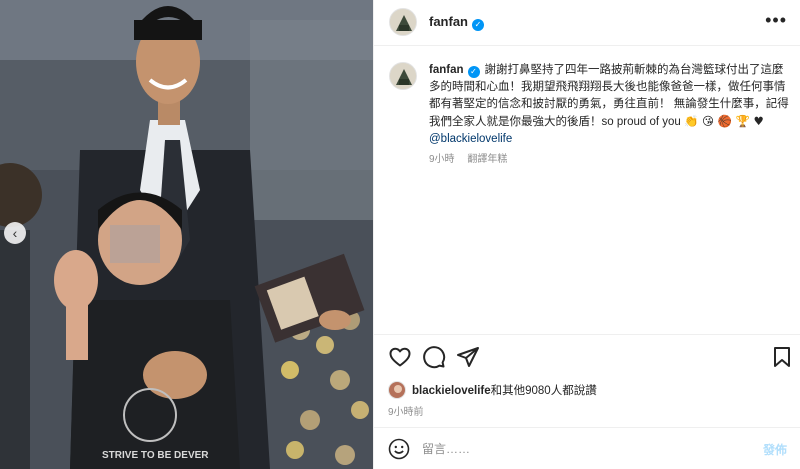  Describe the element at coordinates (399, 449) in the screenshot. I see `smiley-icon` at that location.